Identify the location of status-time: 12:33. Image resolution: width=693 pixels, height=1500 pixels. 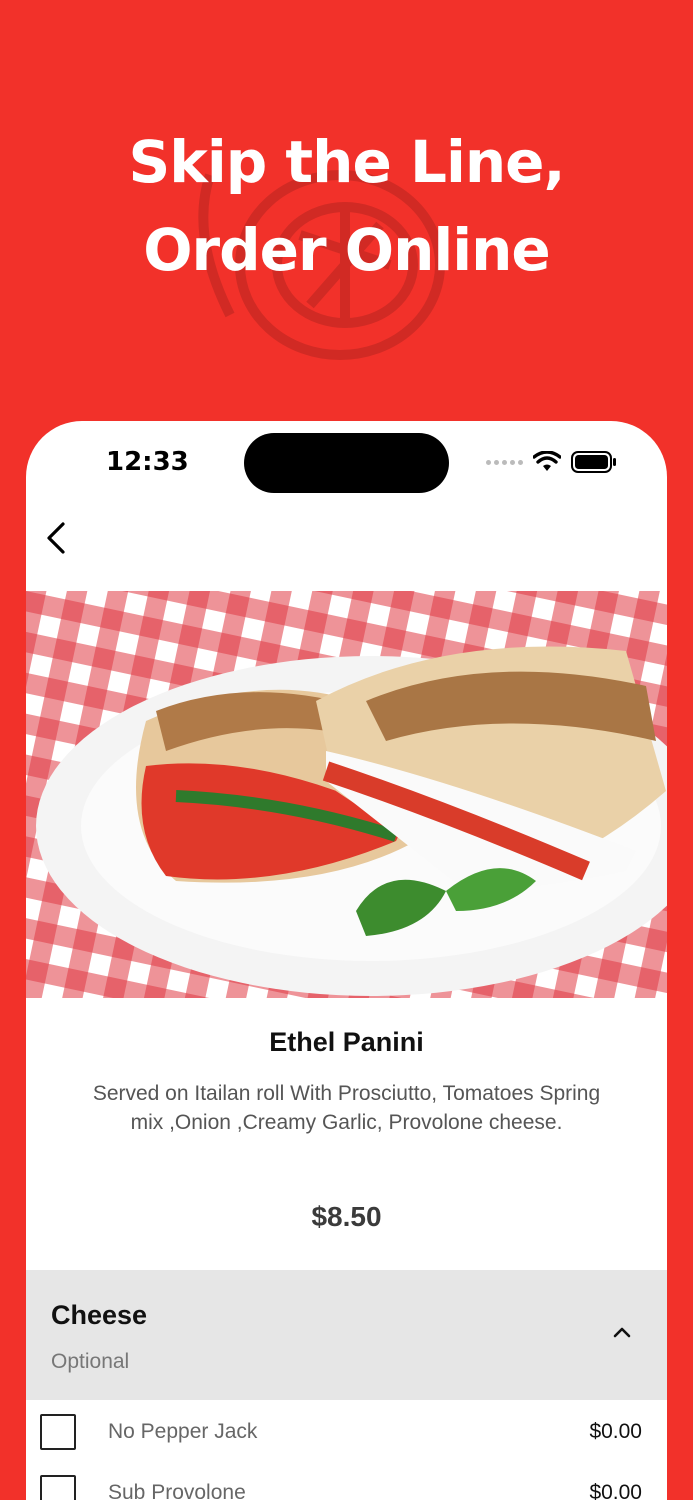
(147, 462).